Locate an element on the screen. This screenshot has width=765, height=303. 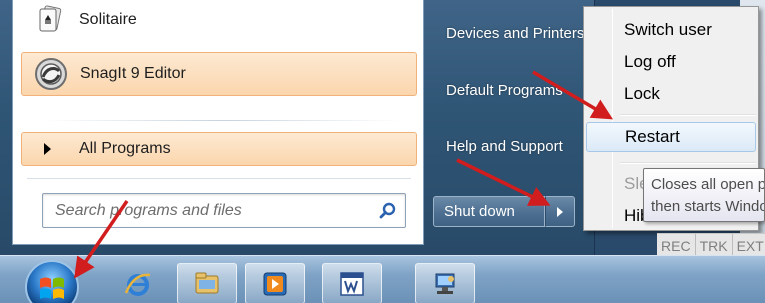
windows-logo-icon is located at coordinates (52, 281).